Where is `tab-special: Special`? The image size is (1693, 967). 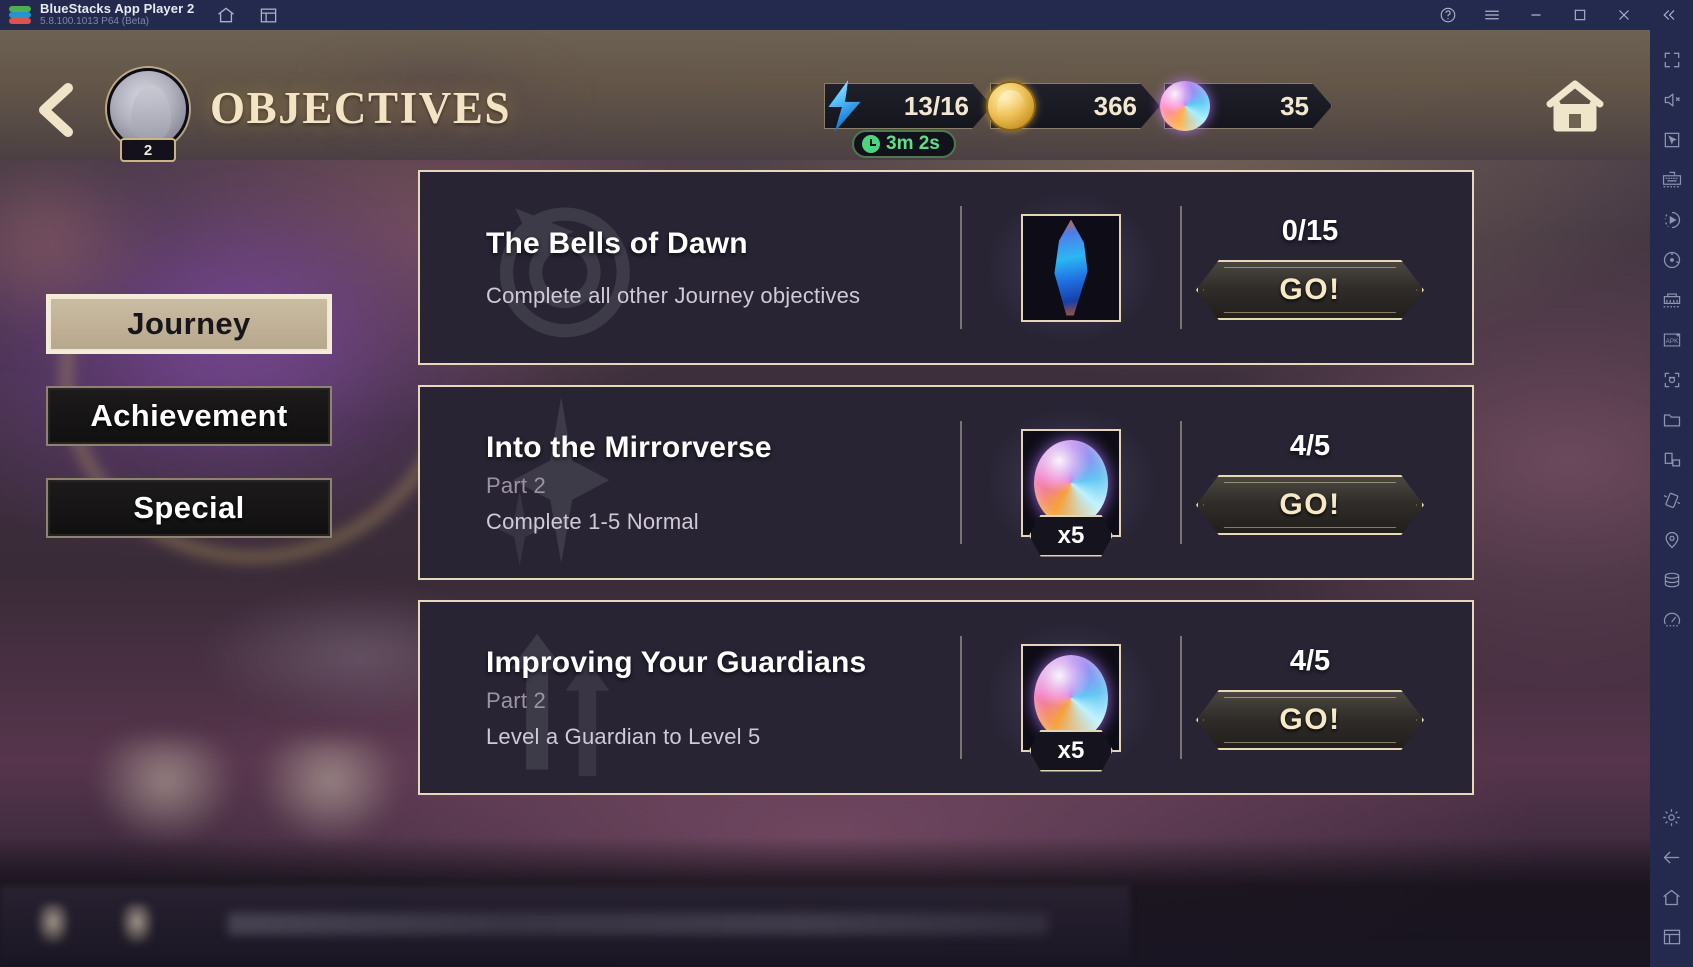
tab-special: Special is located at coordinates (189, 508).